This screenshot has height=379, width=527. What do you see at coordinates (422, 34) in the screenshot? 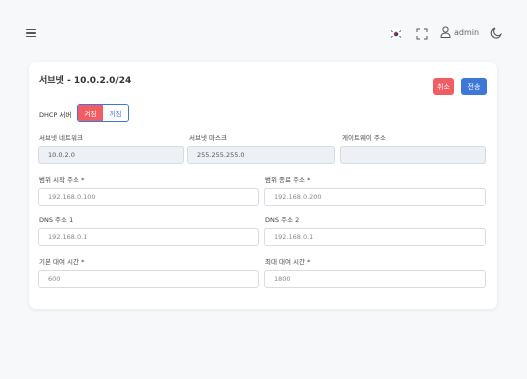
I see `fullscreen-icon` at bounding box center [422, 34].